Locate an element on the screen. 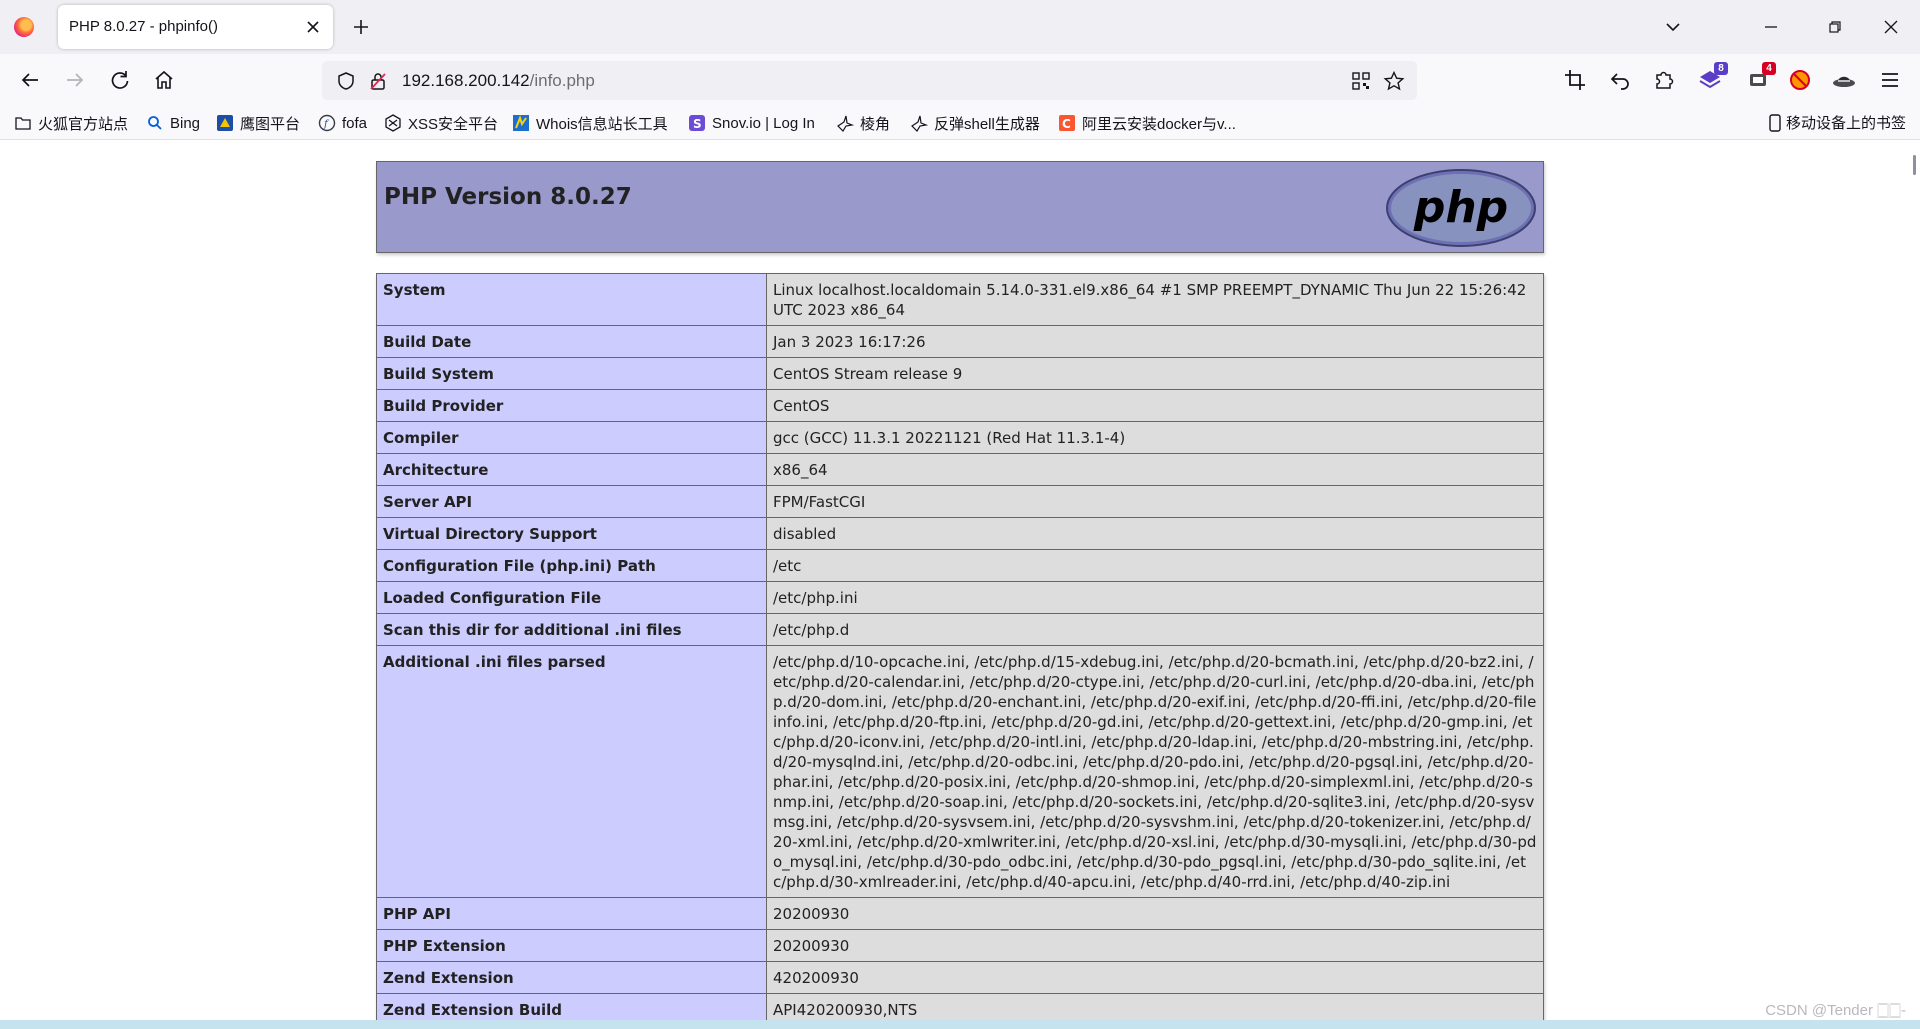  window-bottom-edge is located at coordinates (960, 1024).